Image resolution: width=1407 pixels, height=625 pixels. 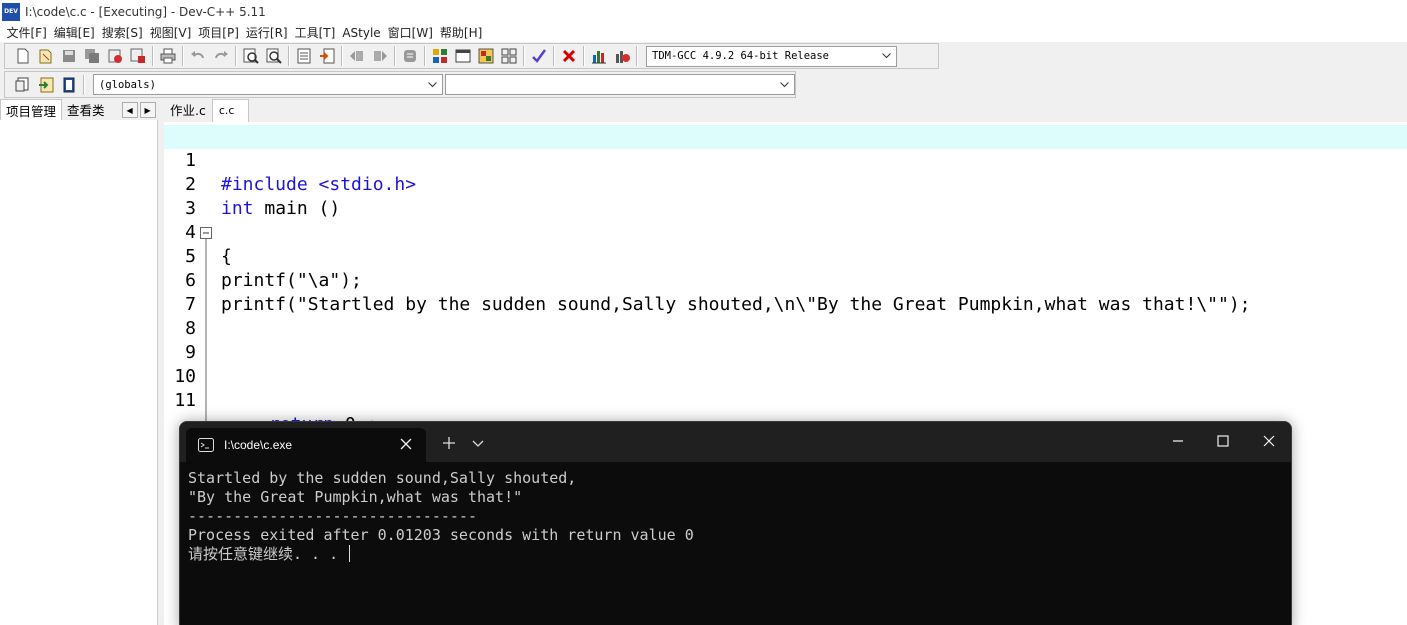 What do you see at coordinates (441, 554) in the screenshot?
I see `console-prompt-line: 请按任意键继续. . .` at bounding box center [441, 554].